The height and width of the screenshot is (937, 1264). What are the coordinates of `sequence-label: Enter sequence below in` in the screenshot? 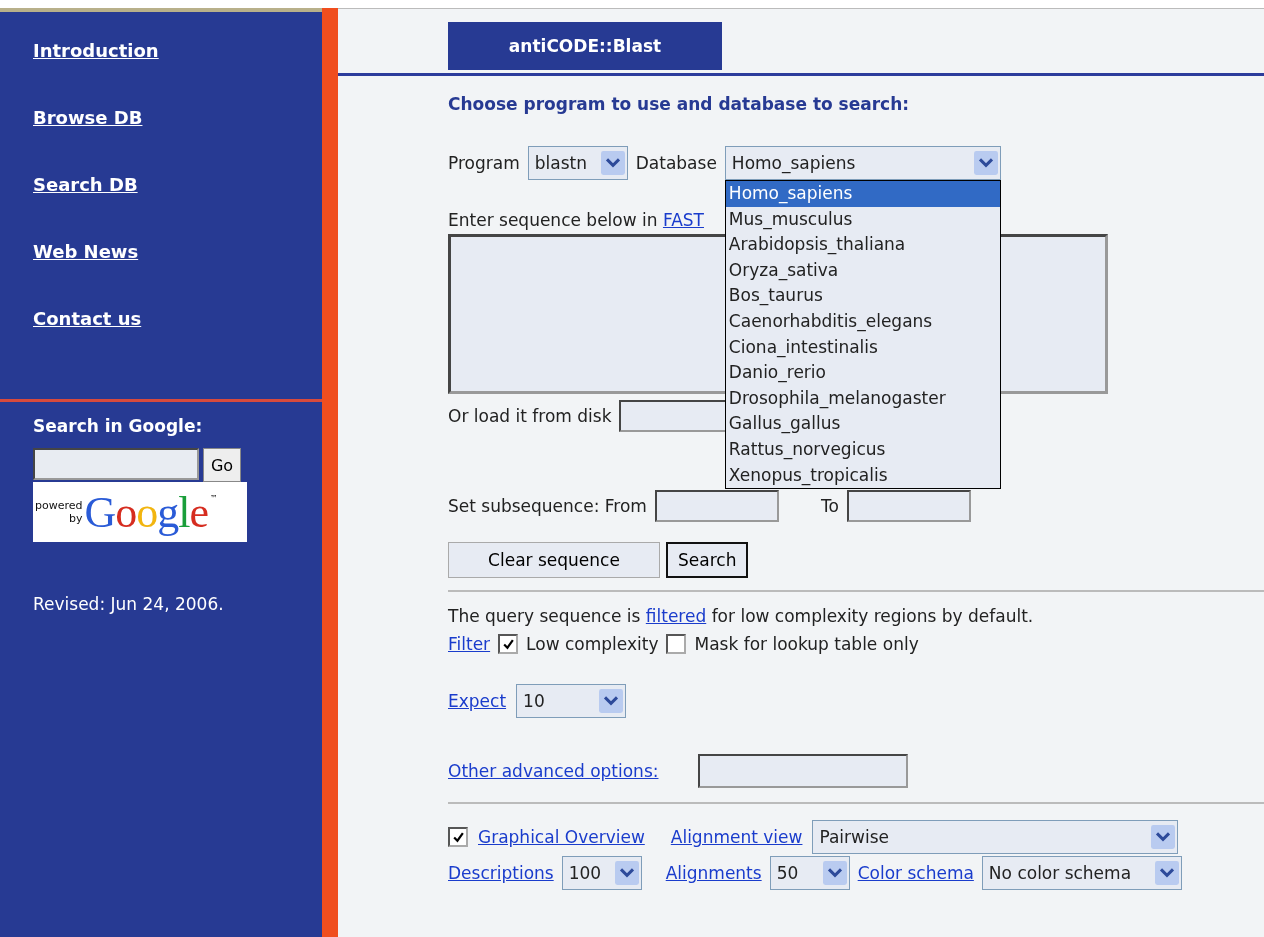 It's located at (553, 220).